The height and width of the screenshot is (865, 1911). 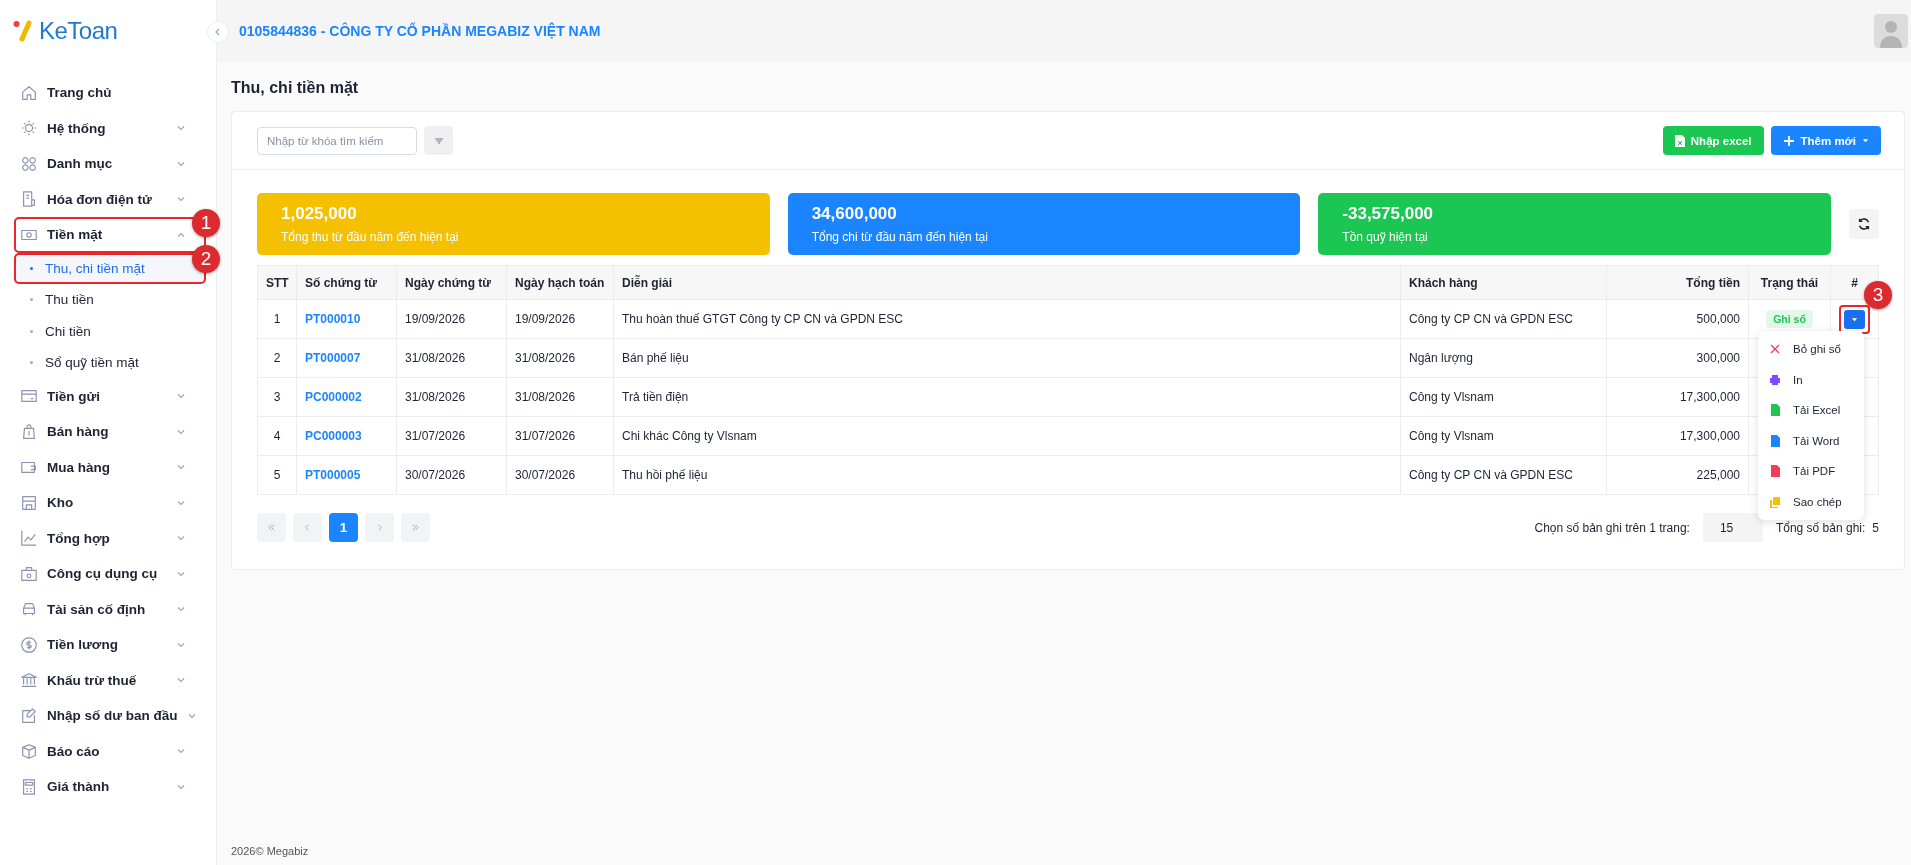 I want to click on double-chevron-right-icon, so click(x=415, y=527).